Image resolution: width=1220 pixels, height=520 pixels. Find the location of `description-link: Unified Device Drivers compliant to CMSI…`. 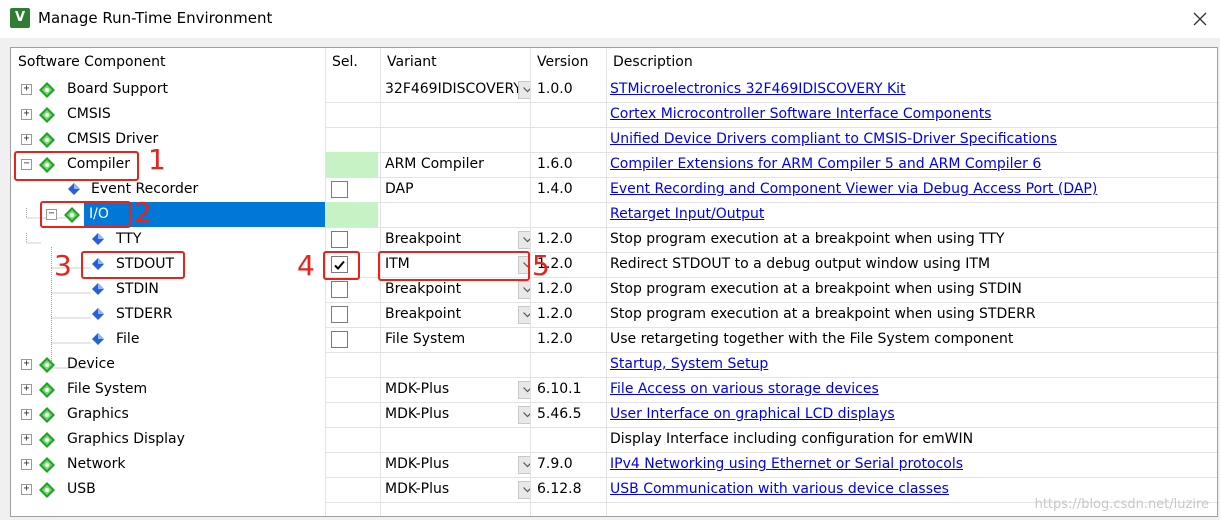

description-link: Unified Device Drivers compliant to CMSI… is located at coordinates (833, 139).